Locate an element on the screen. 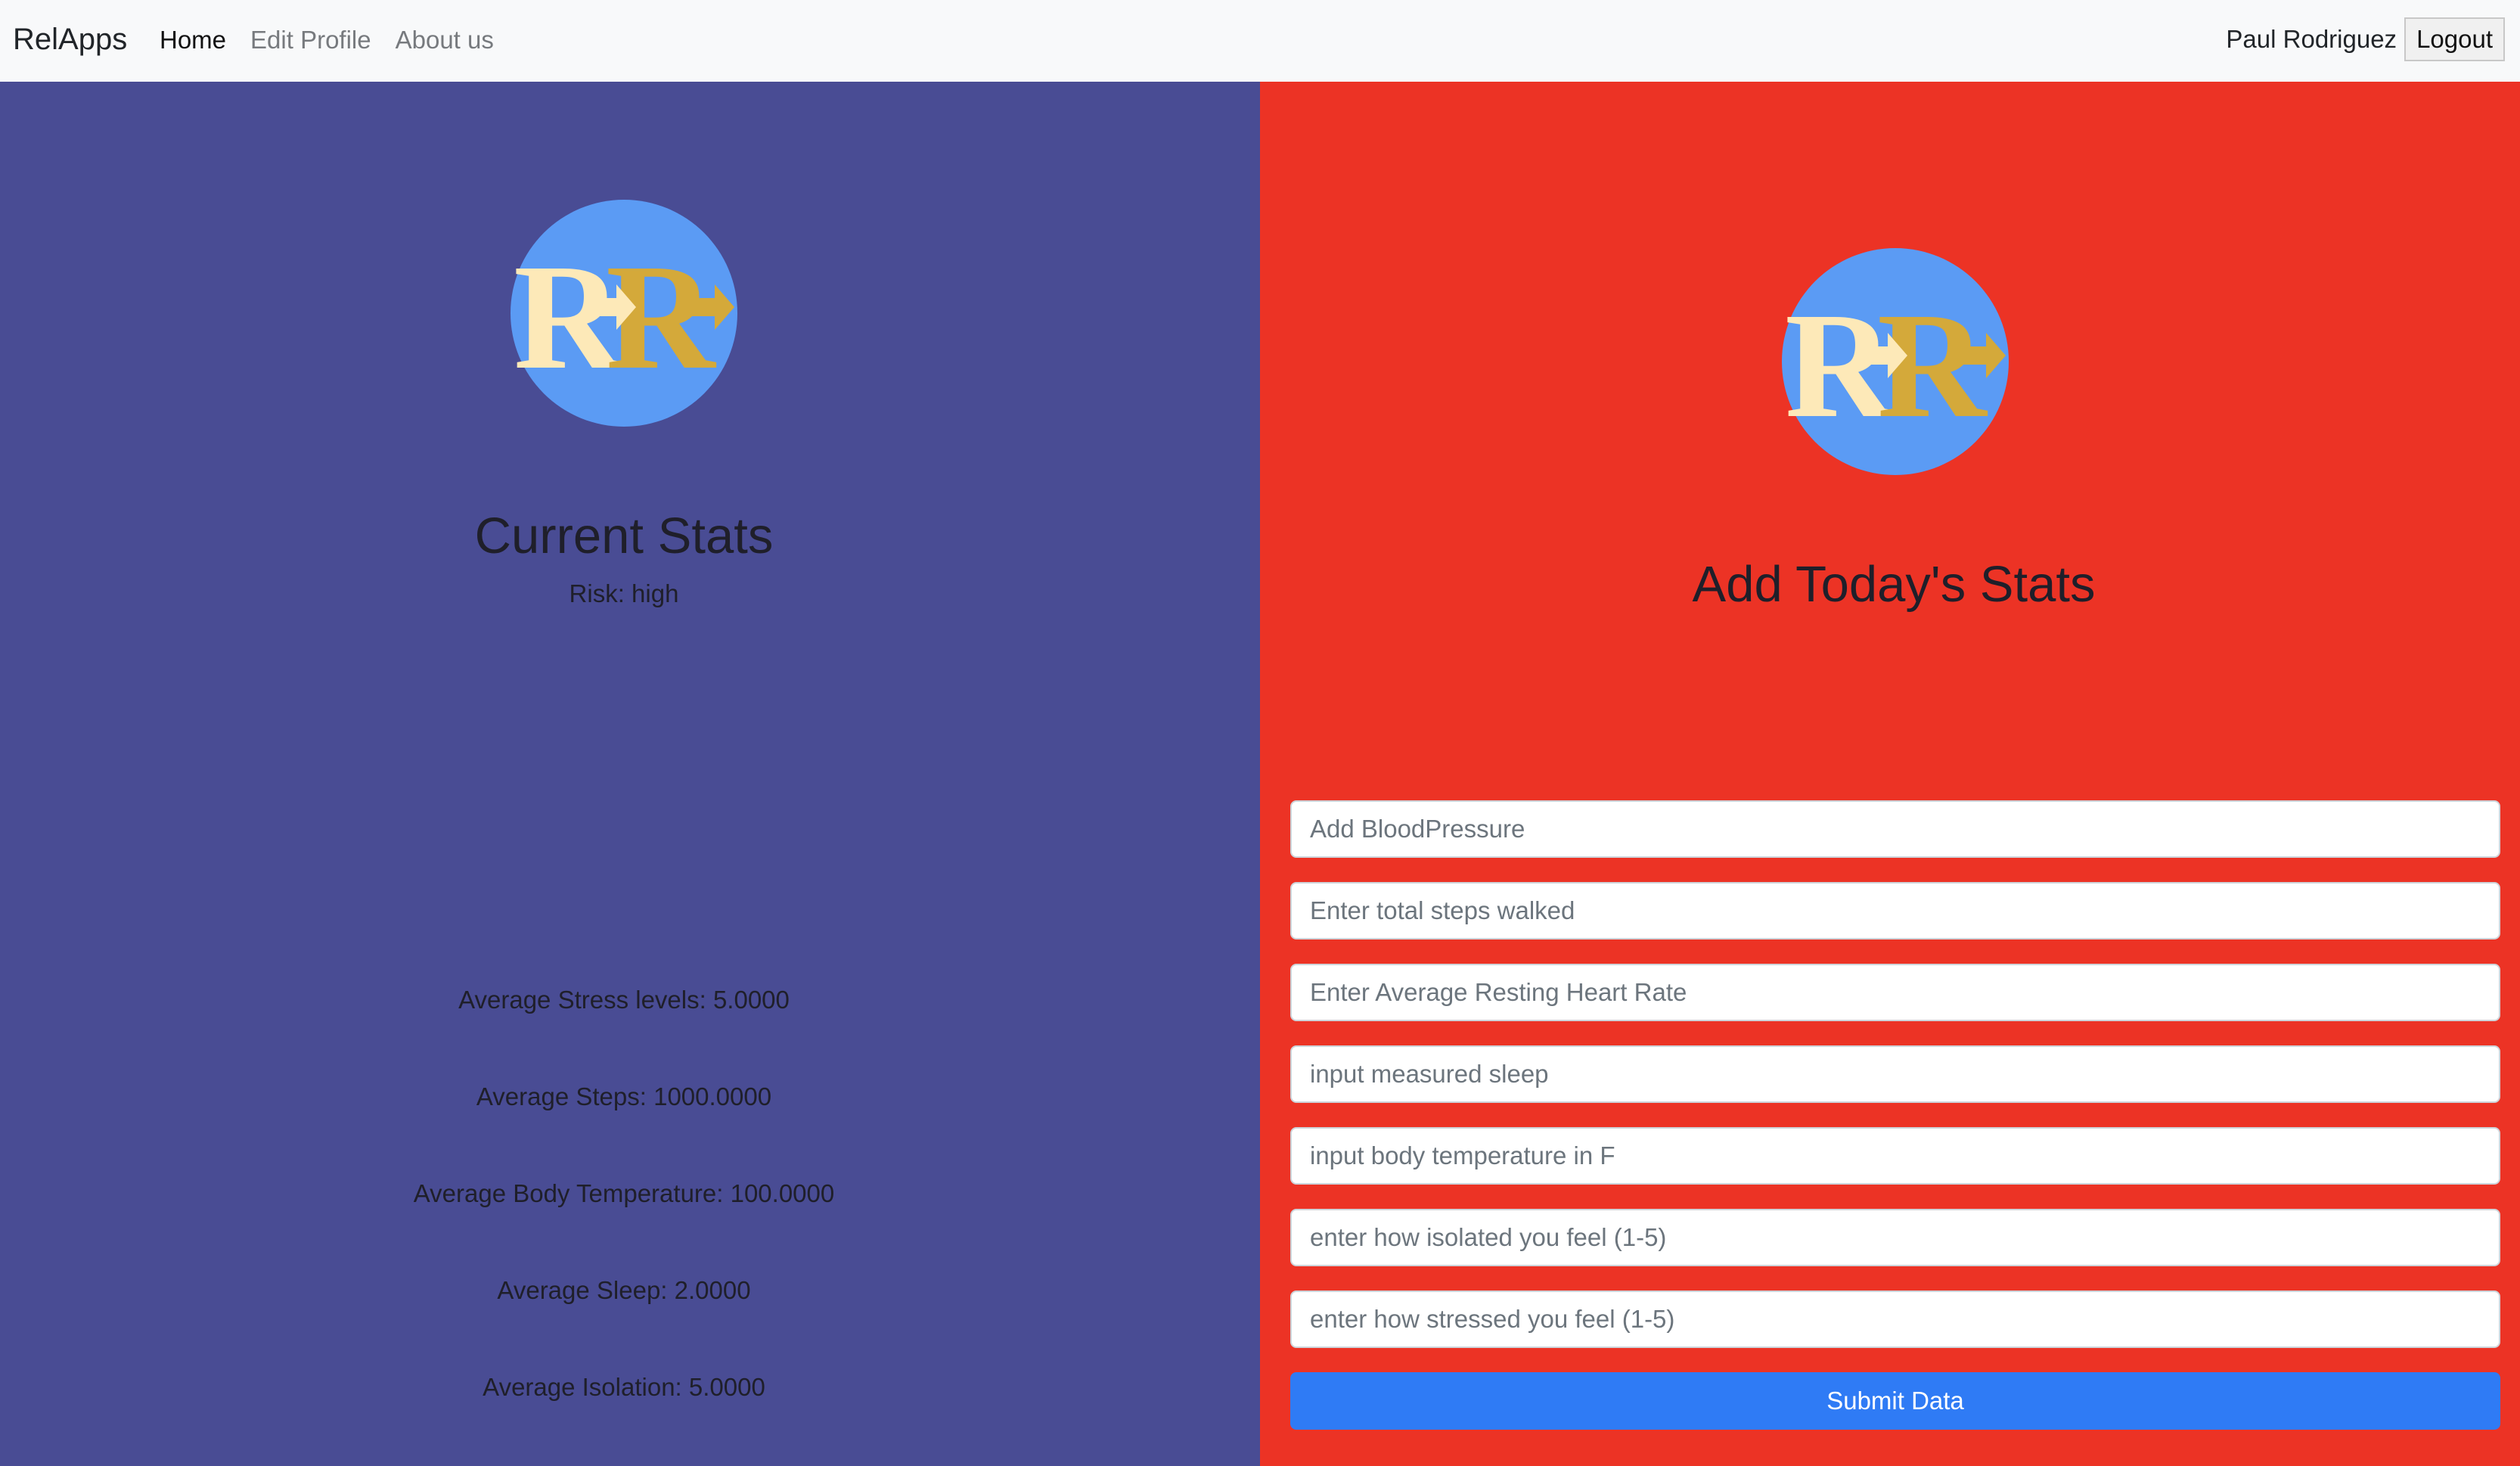  brand-link: RelApps is located at coordinates (70, 39).